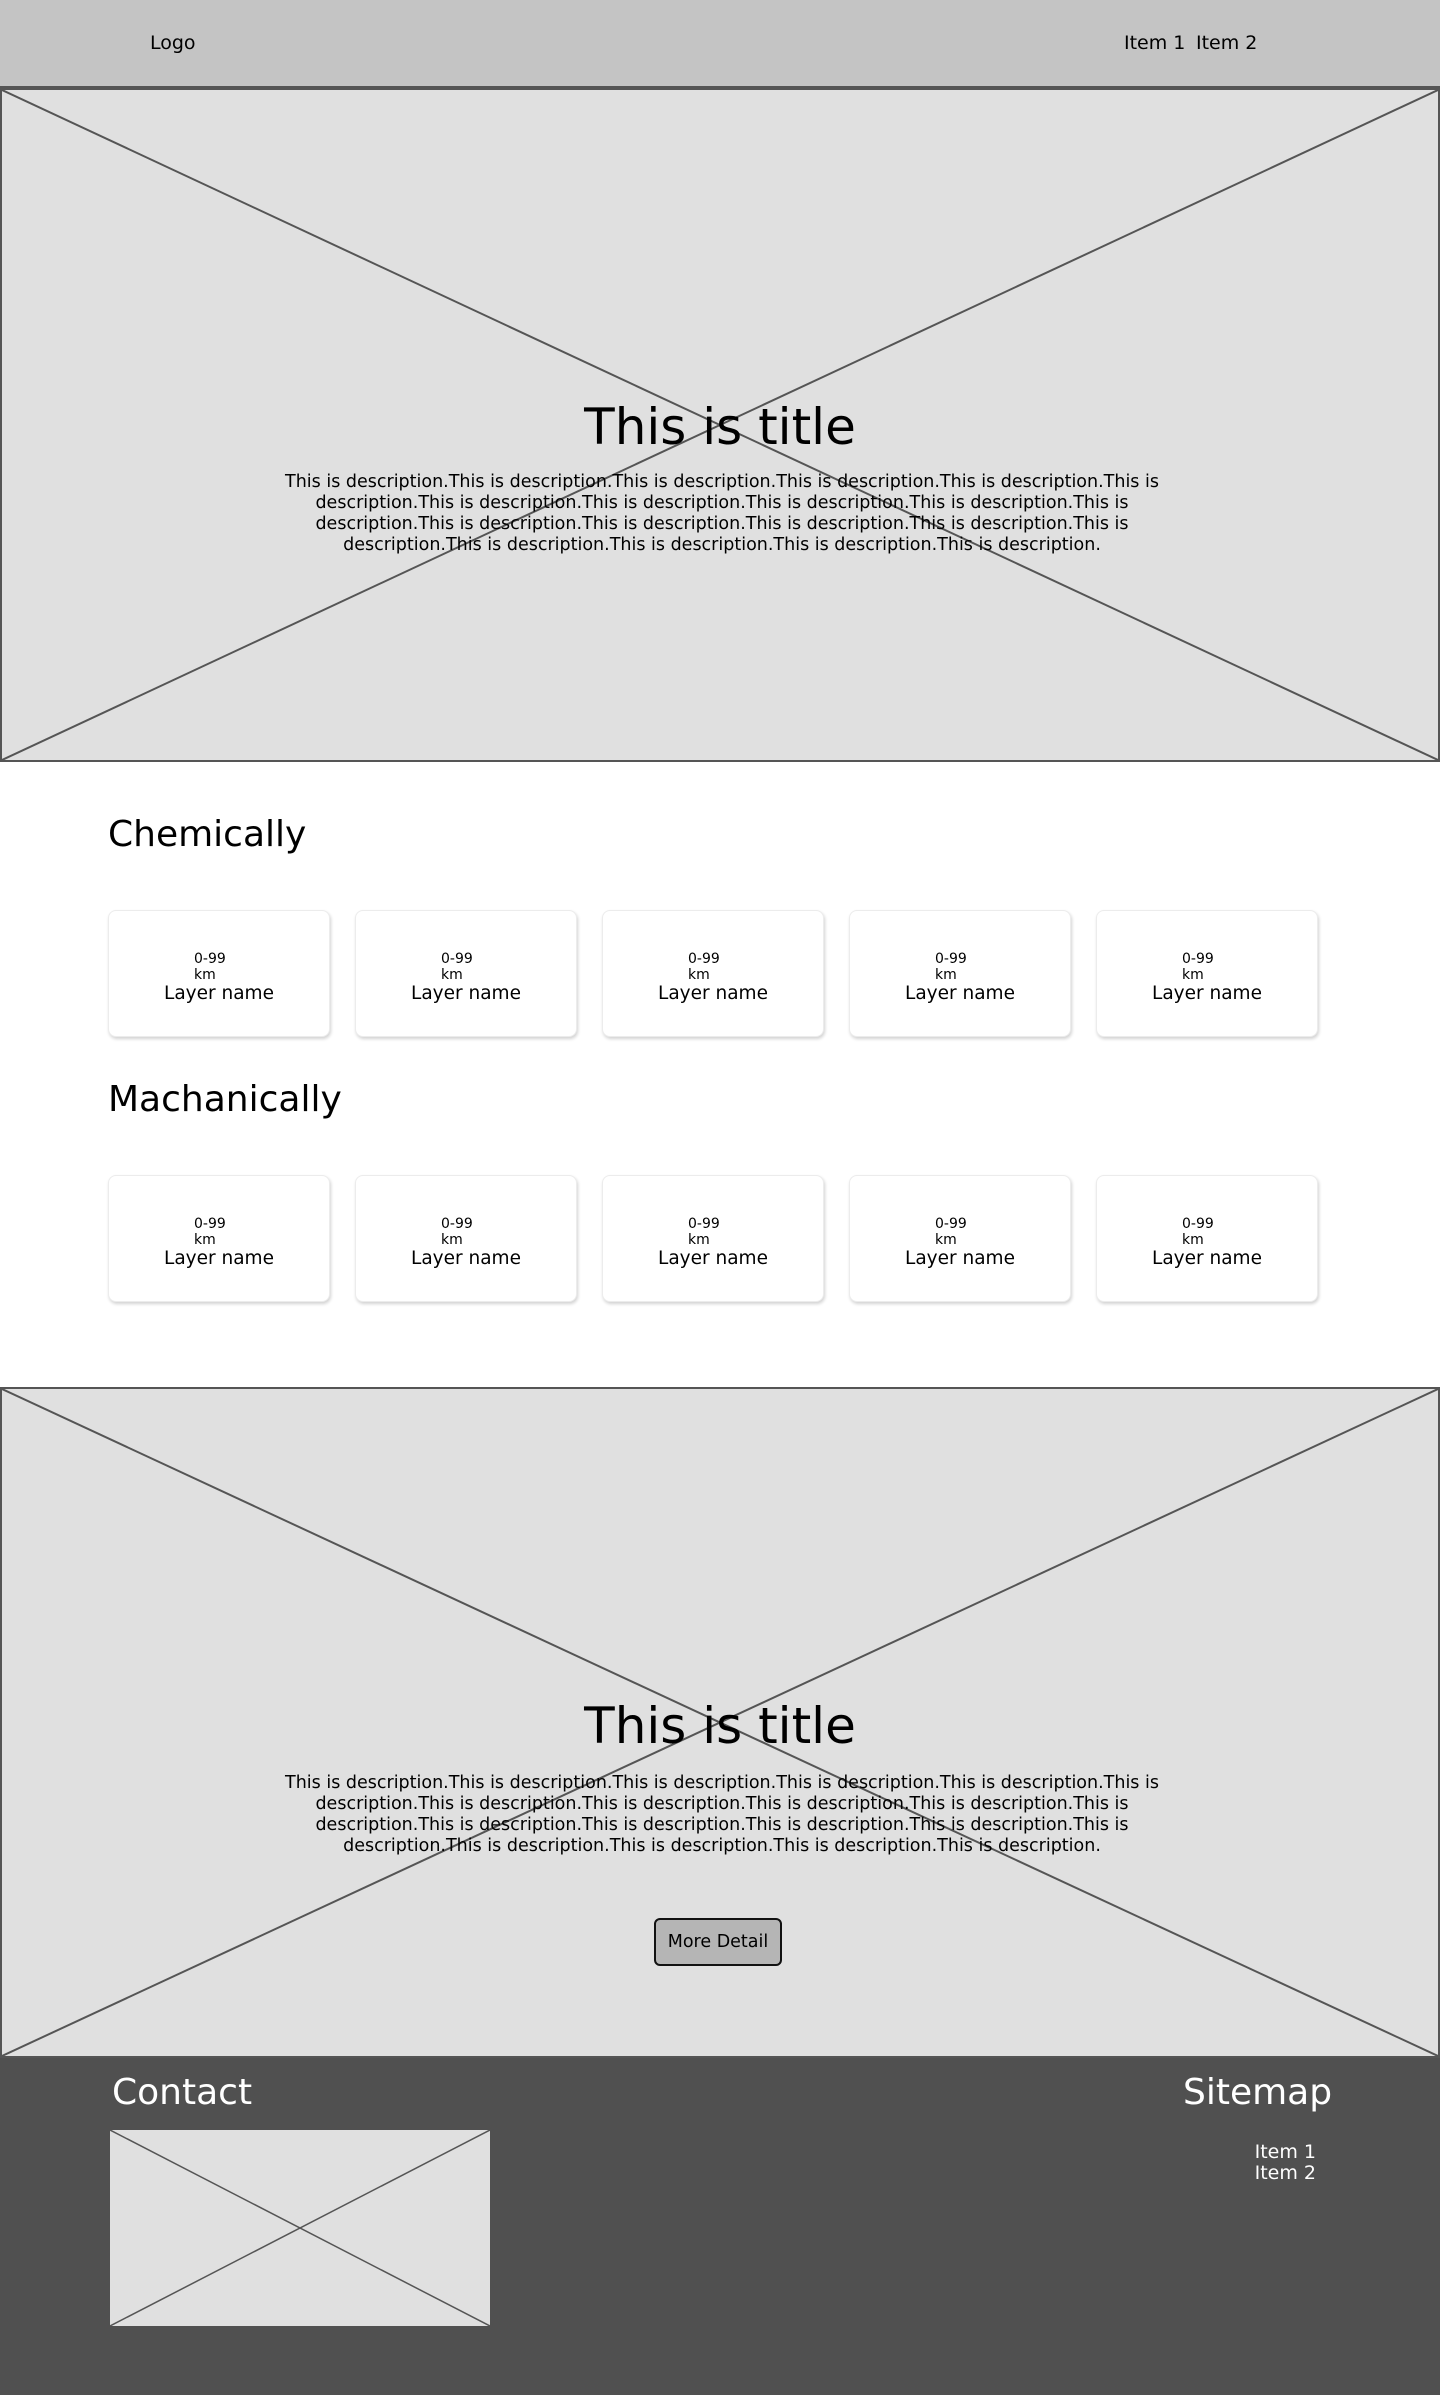 Image resolution: width=1440 pixels, height=2395 pixels. I want to click on sitemap-item-2: Item 2, so click(1241, 2173).